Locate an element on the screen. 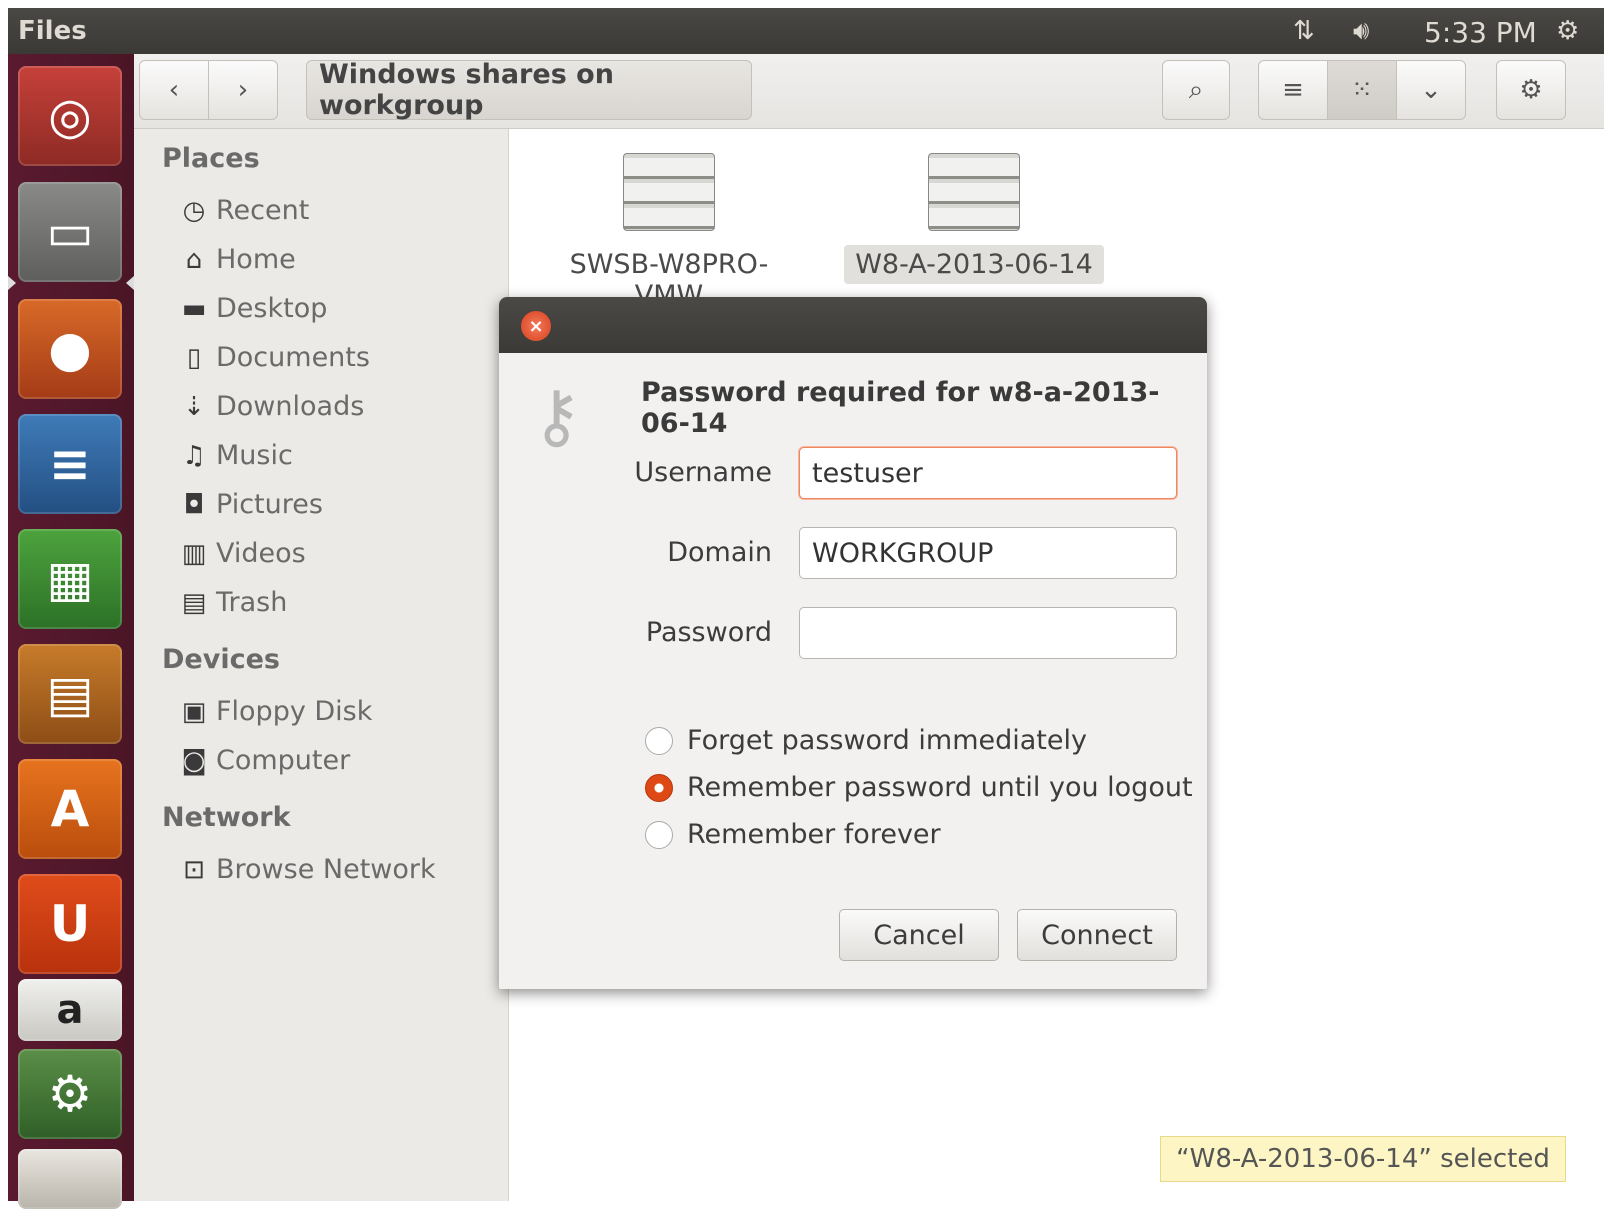 This screenshot has height=1209, width=1604. chevron-left-icon: ‹ is located at coordinates (174, 90).